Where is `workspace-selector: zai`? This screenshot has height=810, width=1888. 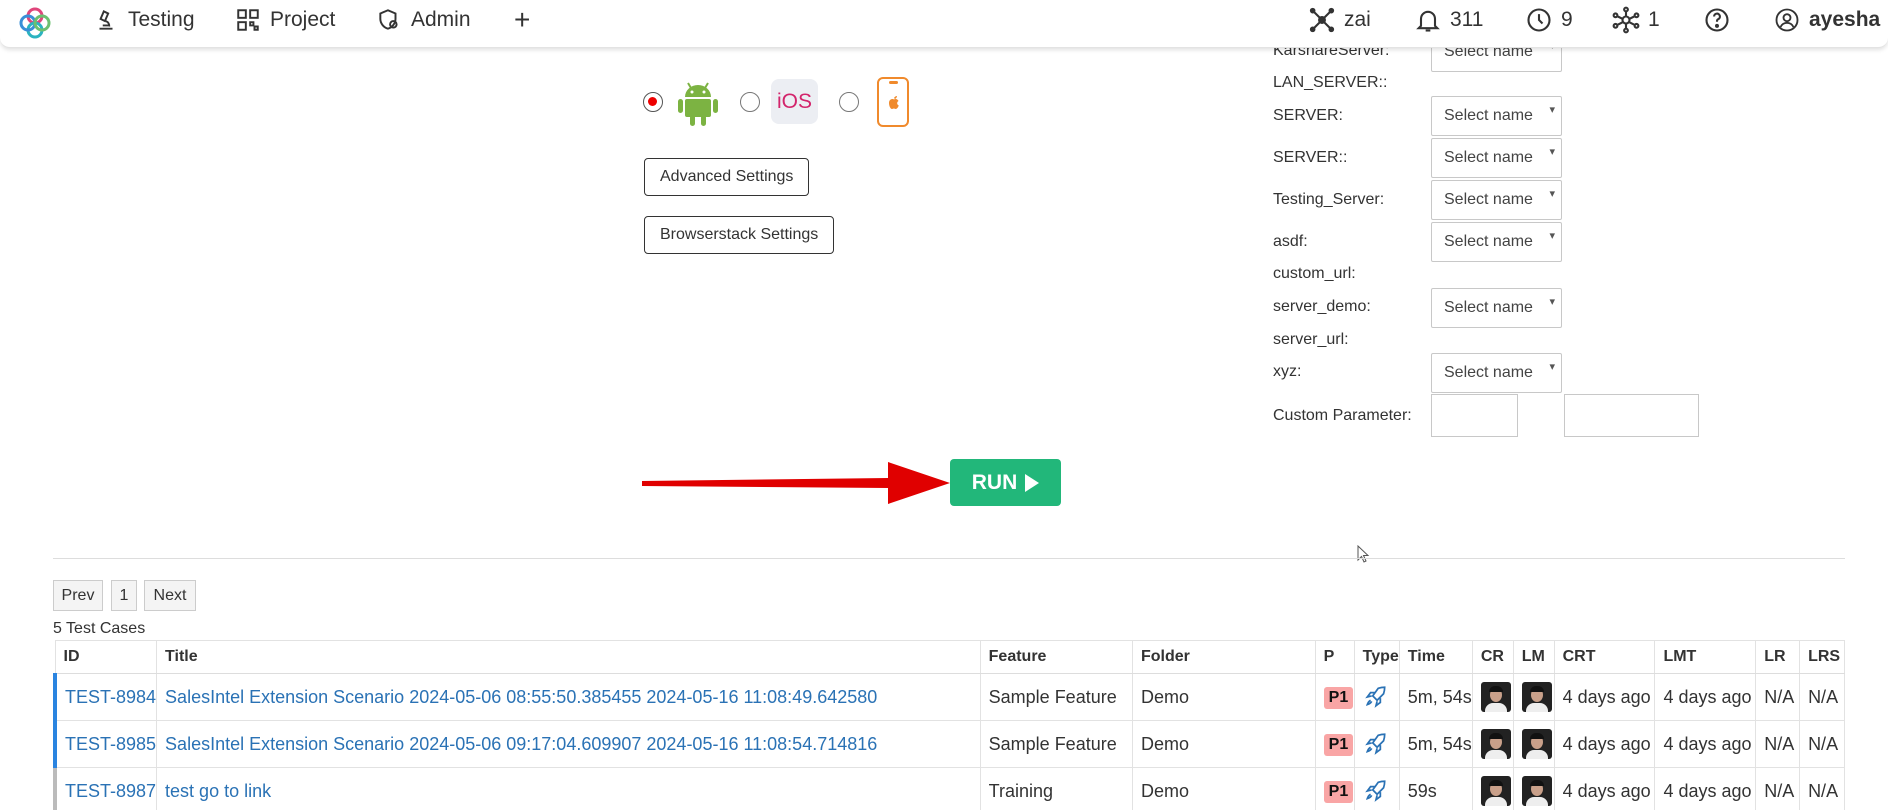 workspace-selector: zai is located at coordinates (1339, 20).